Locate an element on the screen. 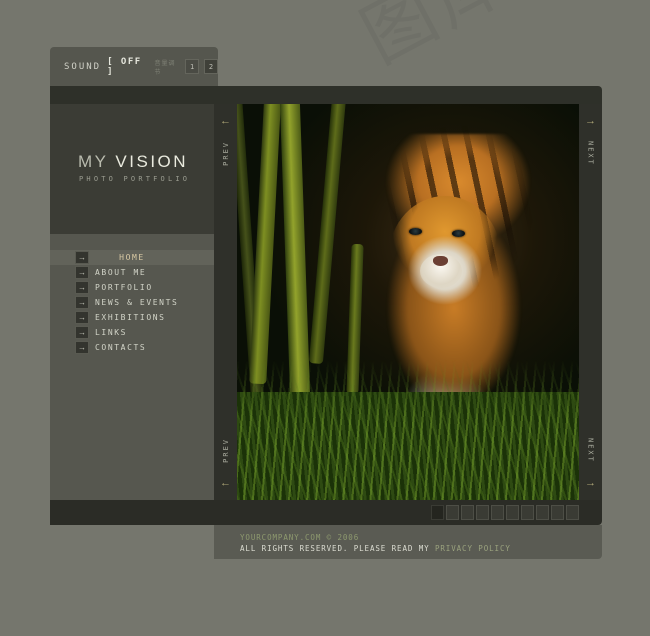  prev-label-top: PREV is located at coordinates (226, 153).